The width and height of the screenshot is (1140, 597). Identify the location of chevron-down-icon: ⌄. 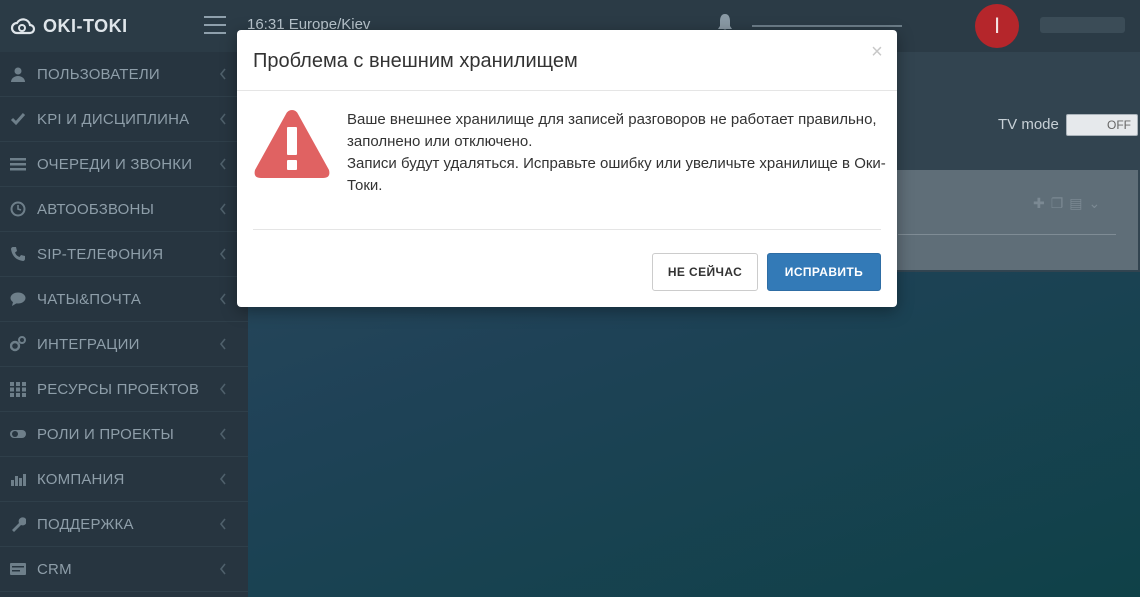
(1098, 203).